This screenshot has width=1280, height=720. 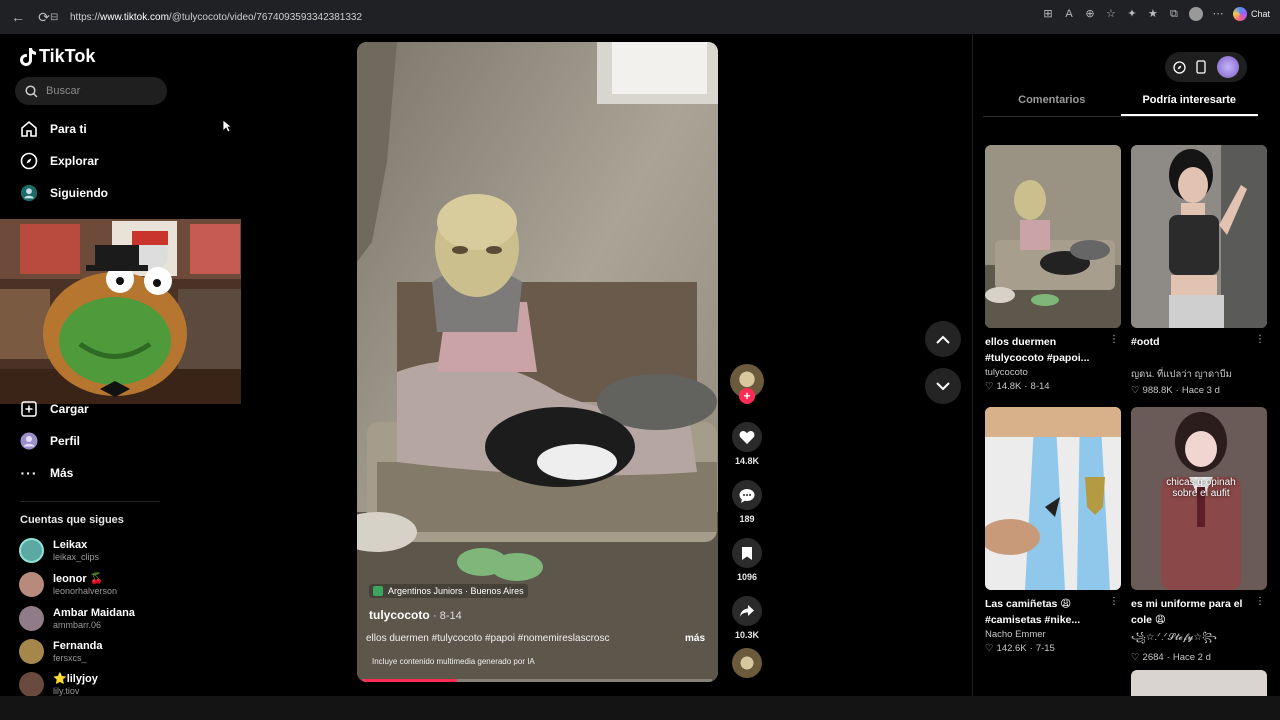 What do you see at coordinates (1053, 634) in the screenshot?
I see `card-author: Nacho Emmer` at bounding box center [1053, 634].